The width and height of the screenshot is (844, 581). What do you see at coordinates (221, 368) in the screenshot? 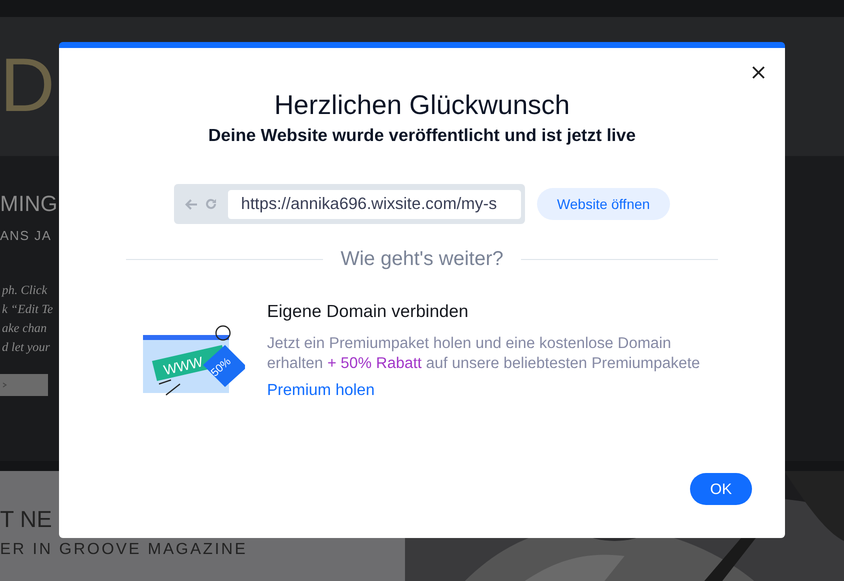
I see `discount-label: 50%` at bounding box center [221, 368].